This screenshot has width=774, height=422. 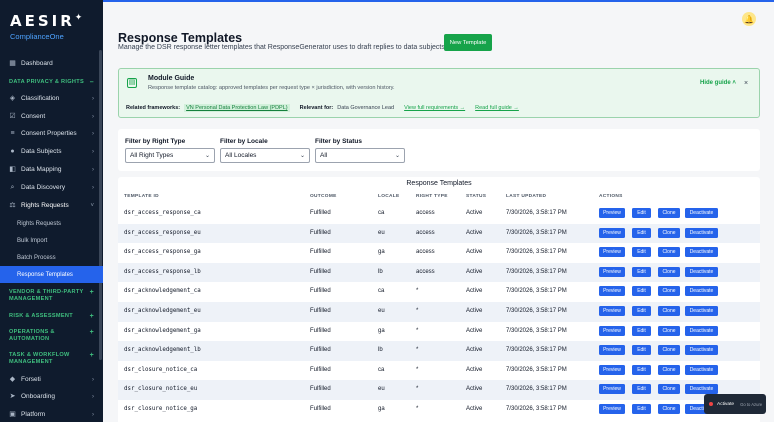 I want to click on expand-icon: +, so click(x=91, y=292).